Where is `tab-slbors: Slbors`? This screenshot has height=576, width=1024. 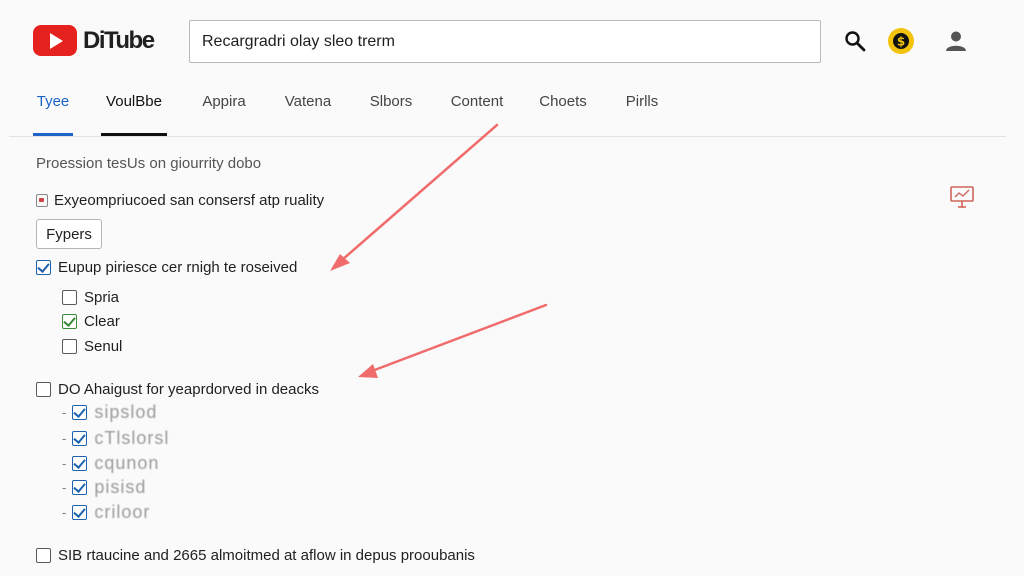
tab-slbors: Slbors is located at coordinates (391, 109).